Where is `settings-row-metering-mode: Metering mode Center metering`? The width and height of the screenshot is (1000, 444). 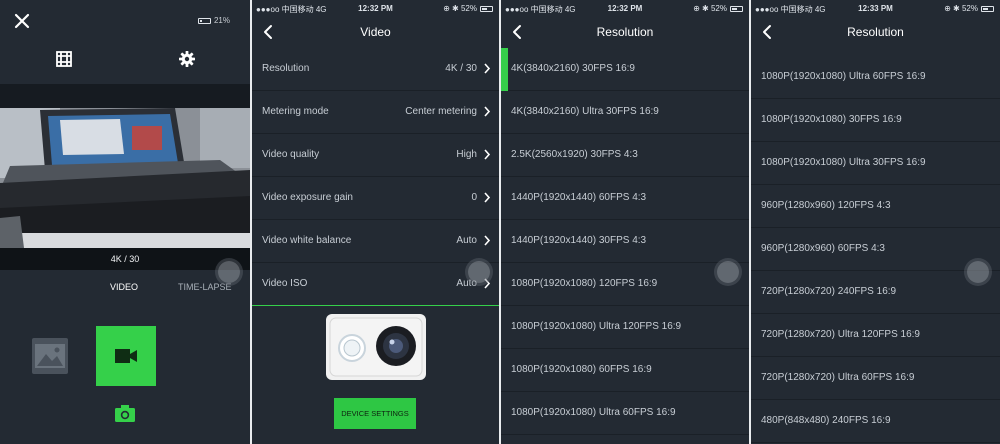
settings-row-metering-mode: Metering mode Center metering is located at coordinates (375, 112).